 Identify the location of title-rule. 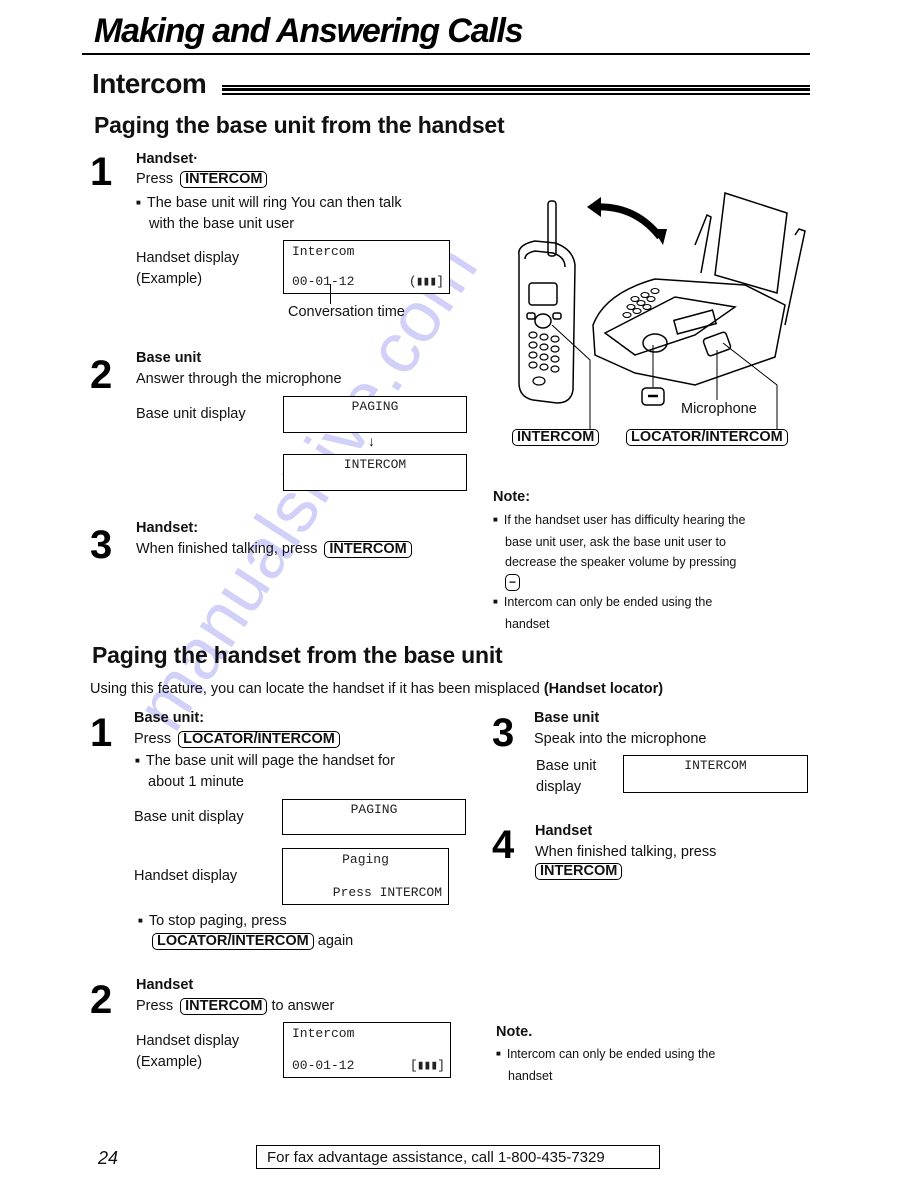
(446, 54).